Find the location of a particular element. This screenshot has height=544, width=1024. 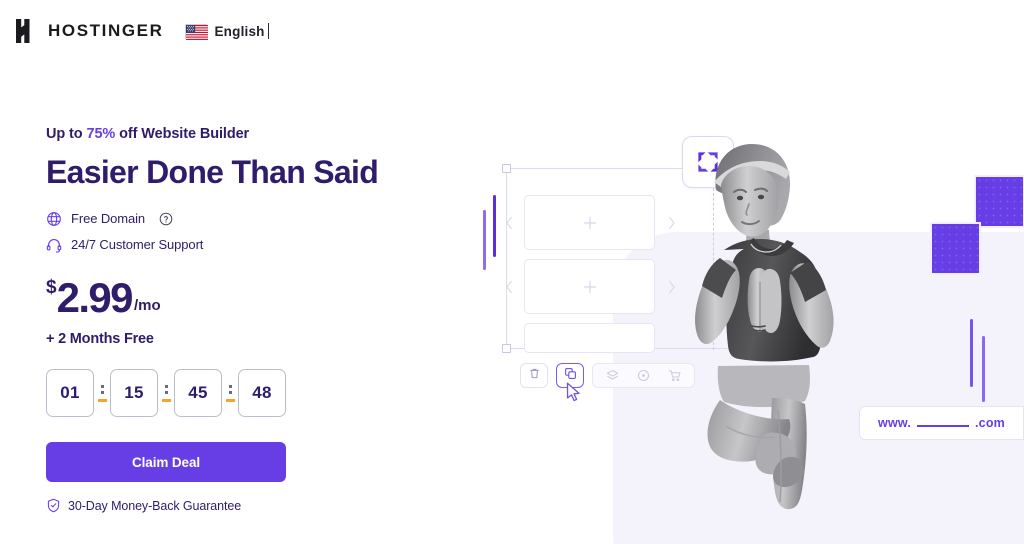

feature-customer-support: 24/7 Customer Support is located at coordinates (256, 245).